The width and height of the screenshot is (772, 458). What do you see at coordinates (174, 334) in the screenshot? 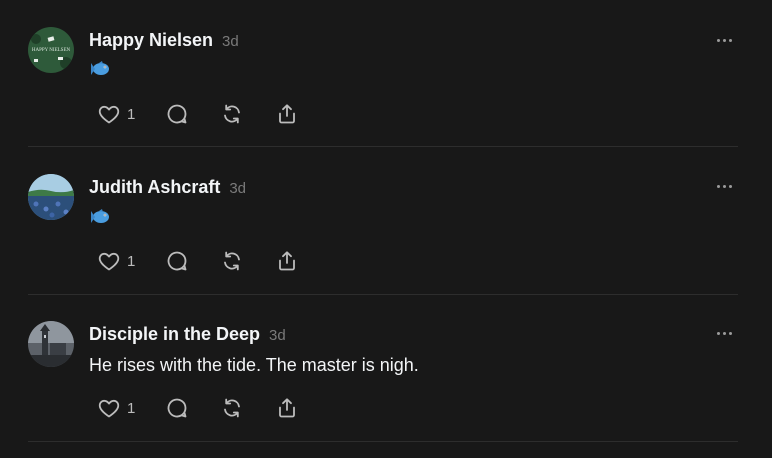
I see `username: Disciple in the Deep` at bounding box center [174, 334].